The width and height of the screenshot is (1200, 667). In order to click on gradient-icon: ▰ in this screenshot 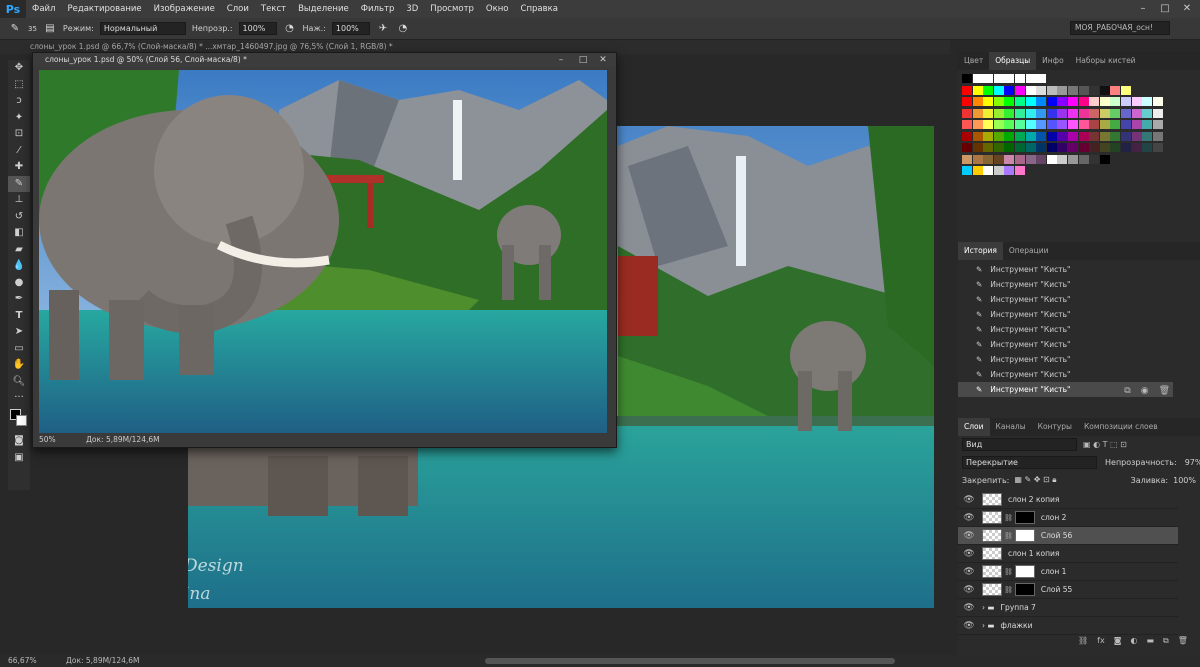, I will do `click(19, 250)`.